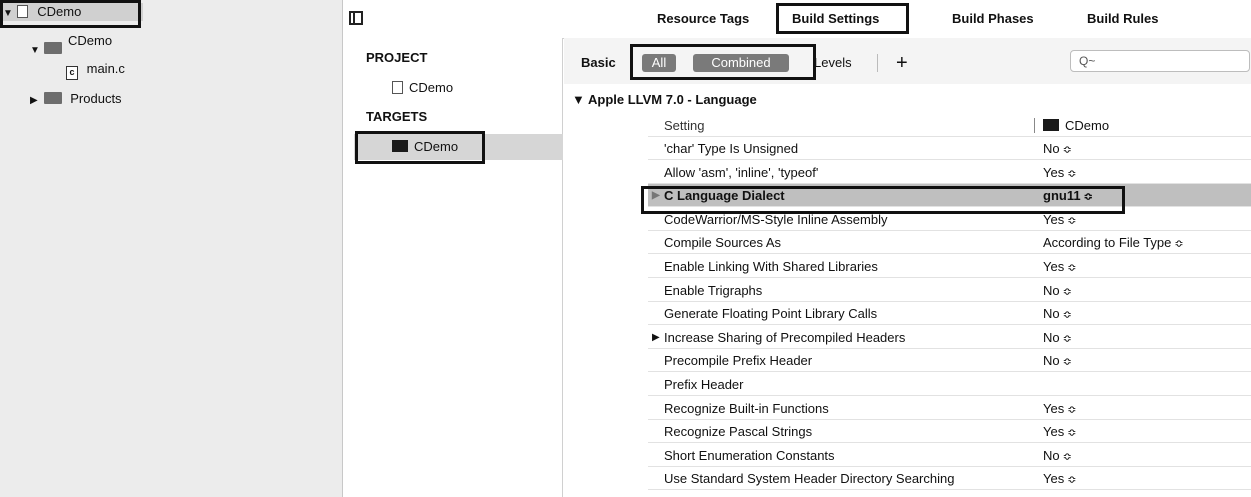  What do you see at coordinates (356, 18) in the screenshot?
I see `sidebar-toggle-icon` at bounding box center [356, 18].